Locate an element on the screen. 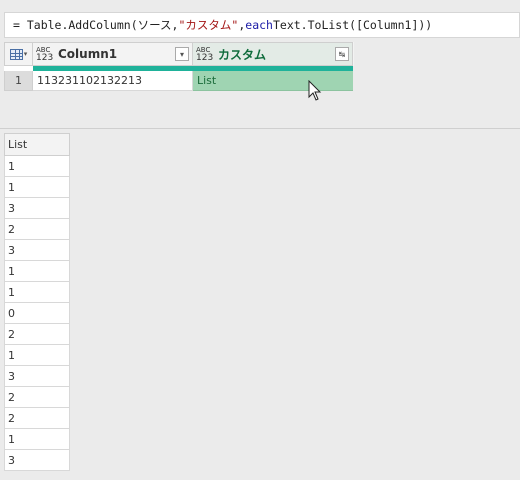 The image size is (520, 480). table-cell: 113231102132213 is located at coordinates (113, 81).